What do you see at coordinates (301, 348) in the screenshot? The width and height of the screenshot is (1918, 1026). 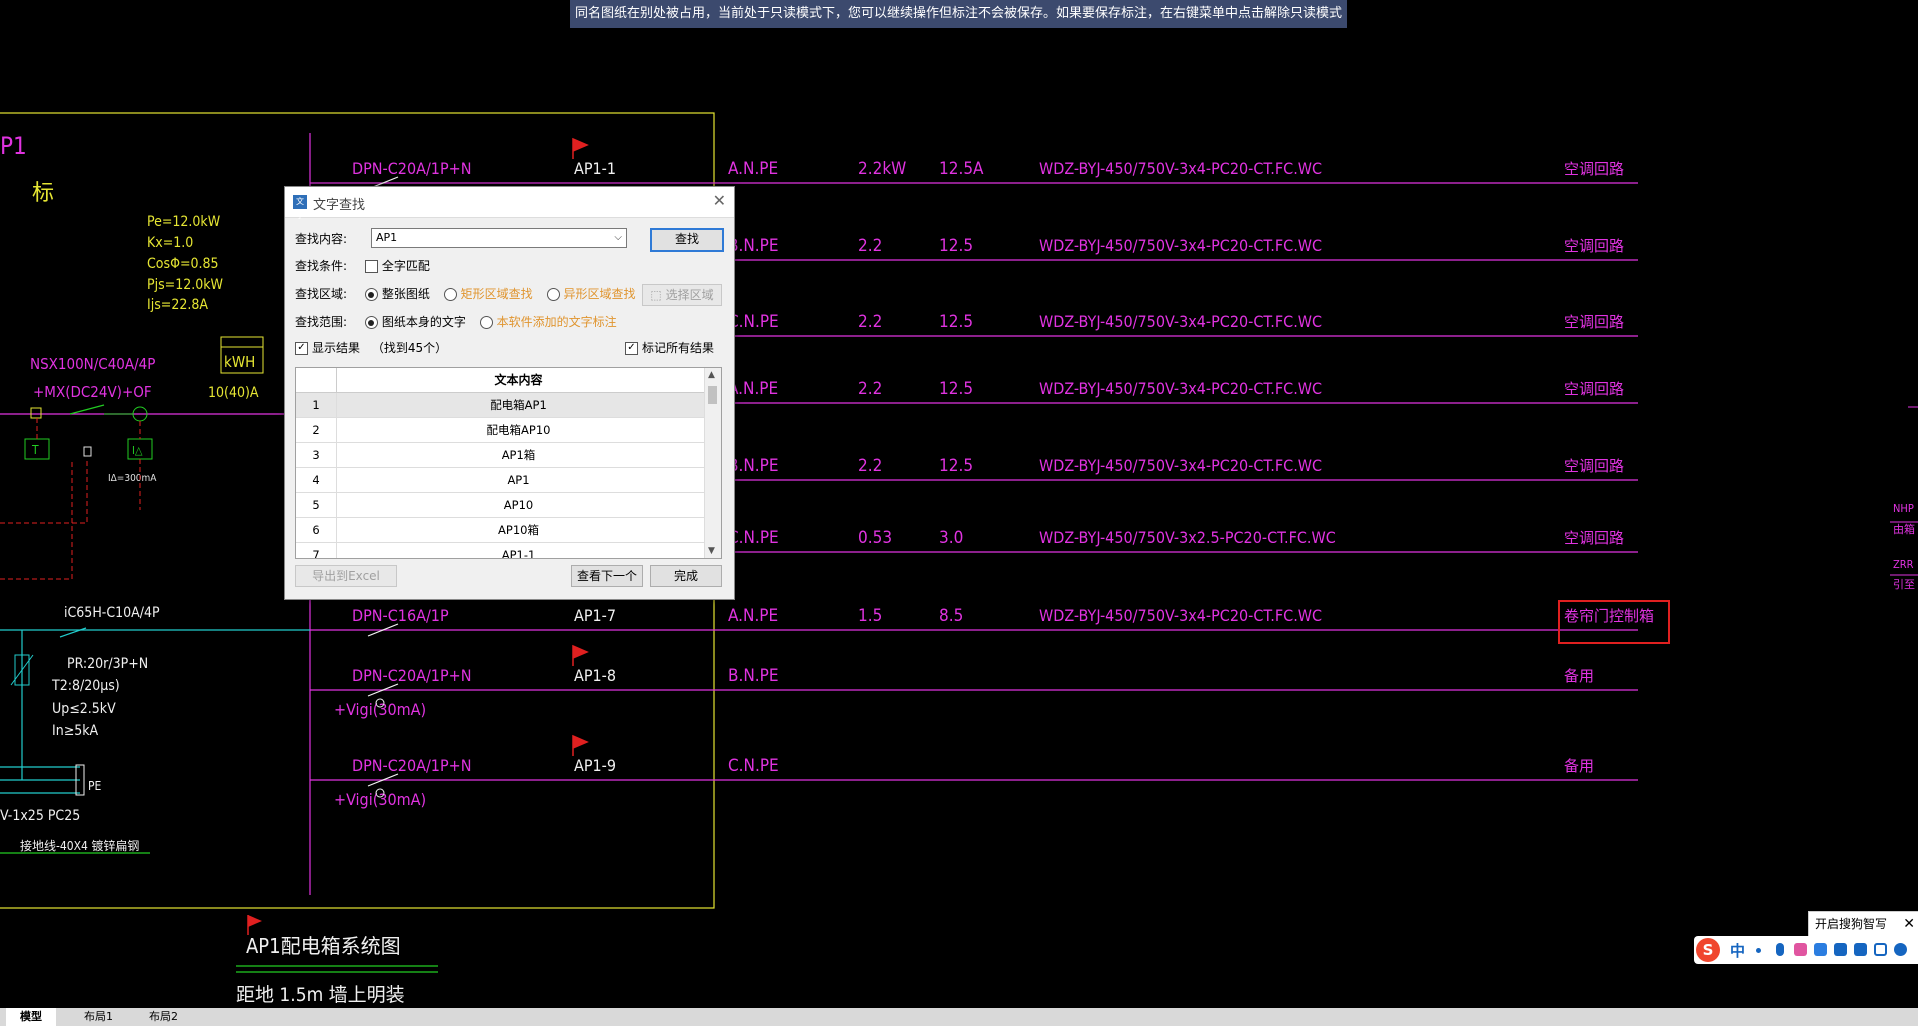 I see `show-results-checkbox: ✓` at bounding box center [301, 348].